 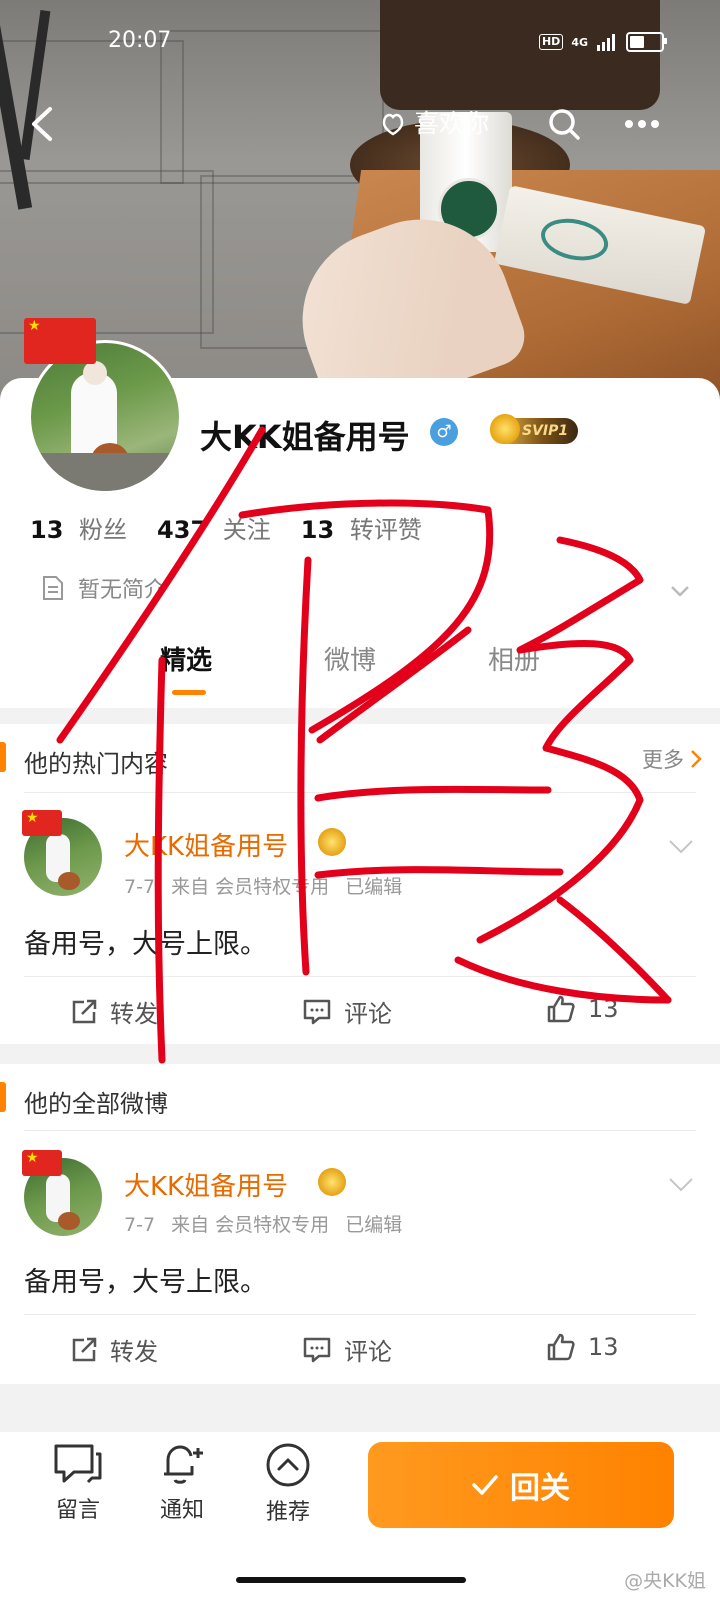 I want to click on stat-interactions: 13 转评赞, so click(x=361, y=527).